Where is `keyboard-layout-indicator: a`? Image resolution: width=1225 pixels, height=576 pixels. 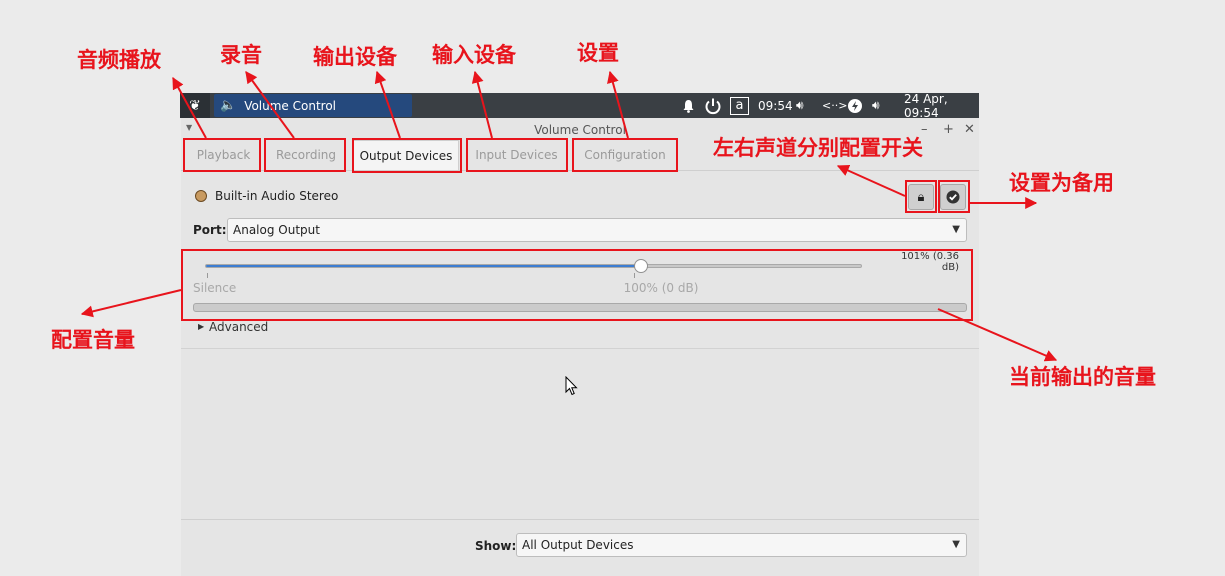 keyboard-layout-indicator: a is located at coordinates (739, 105).